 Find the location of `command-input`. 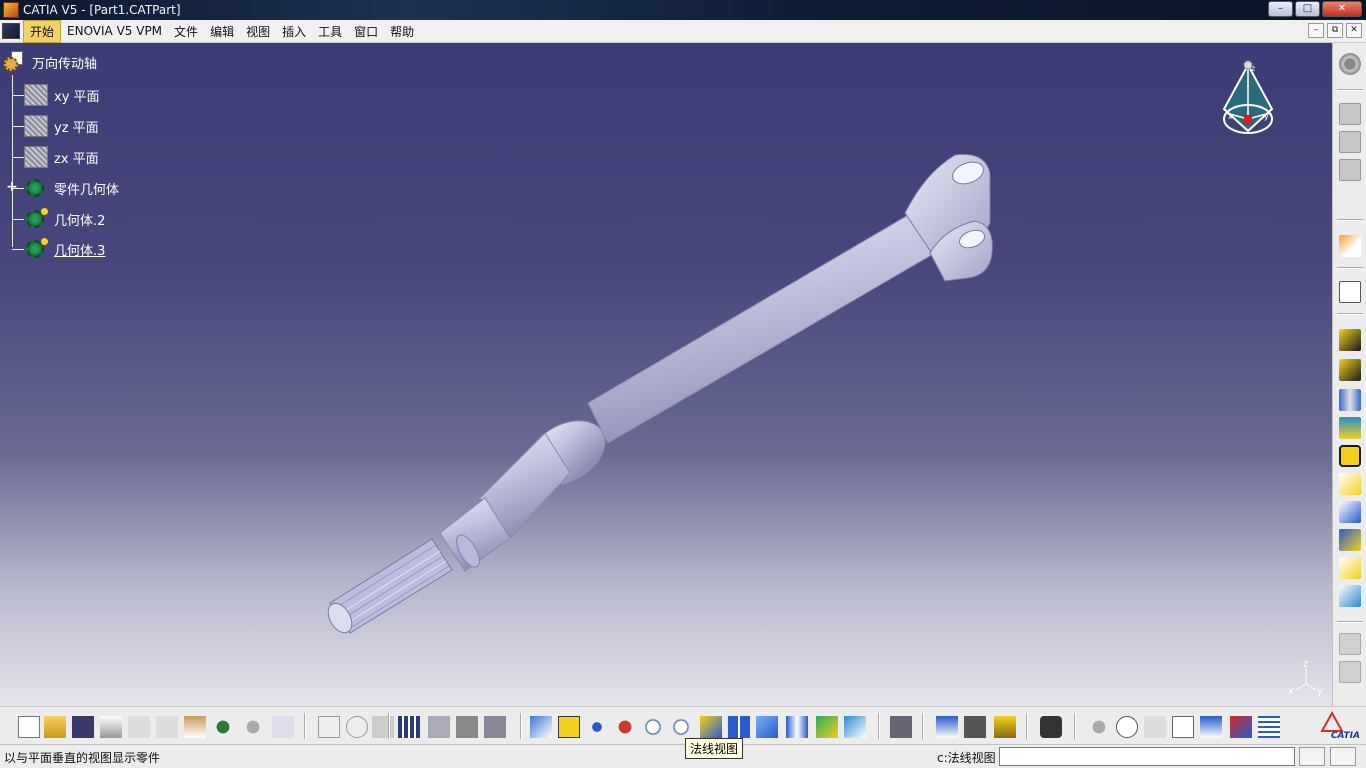

command-input is located at coordinates (1147, 756).